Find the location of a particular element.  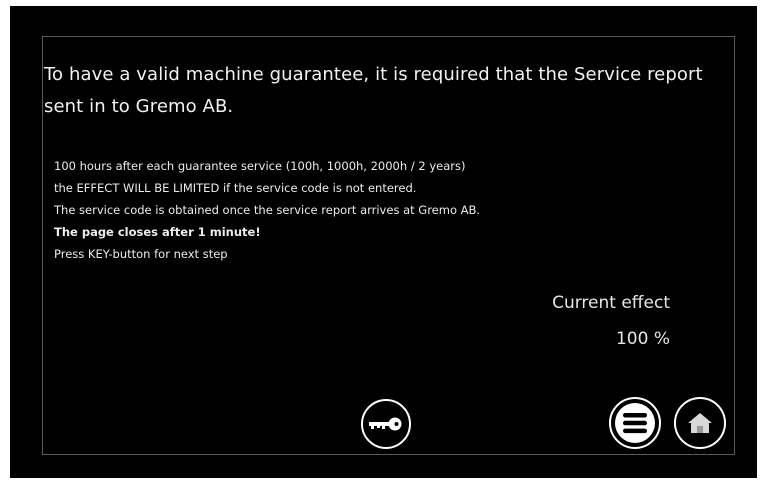

home-icon is located at coordinates (700, 423).